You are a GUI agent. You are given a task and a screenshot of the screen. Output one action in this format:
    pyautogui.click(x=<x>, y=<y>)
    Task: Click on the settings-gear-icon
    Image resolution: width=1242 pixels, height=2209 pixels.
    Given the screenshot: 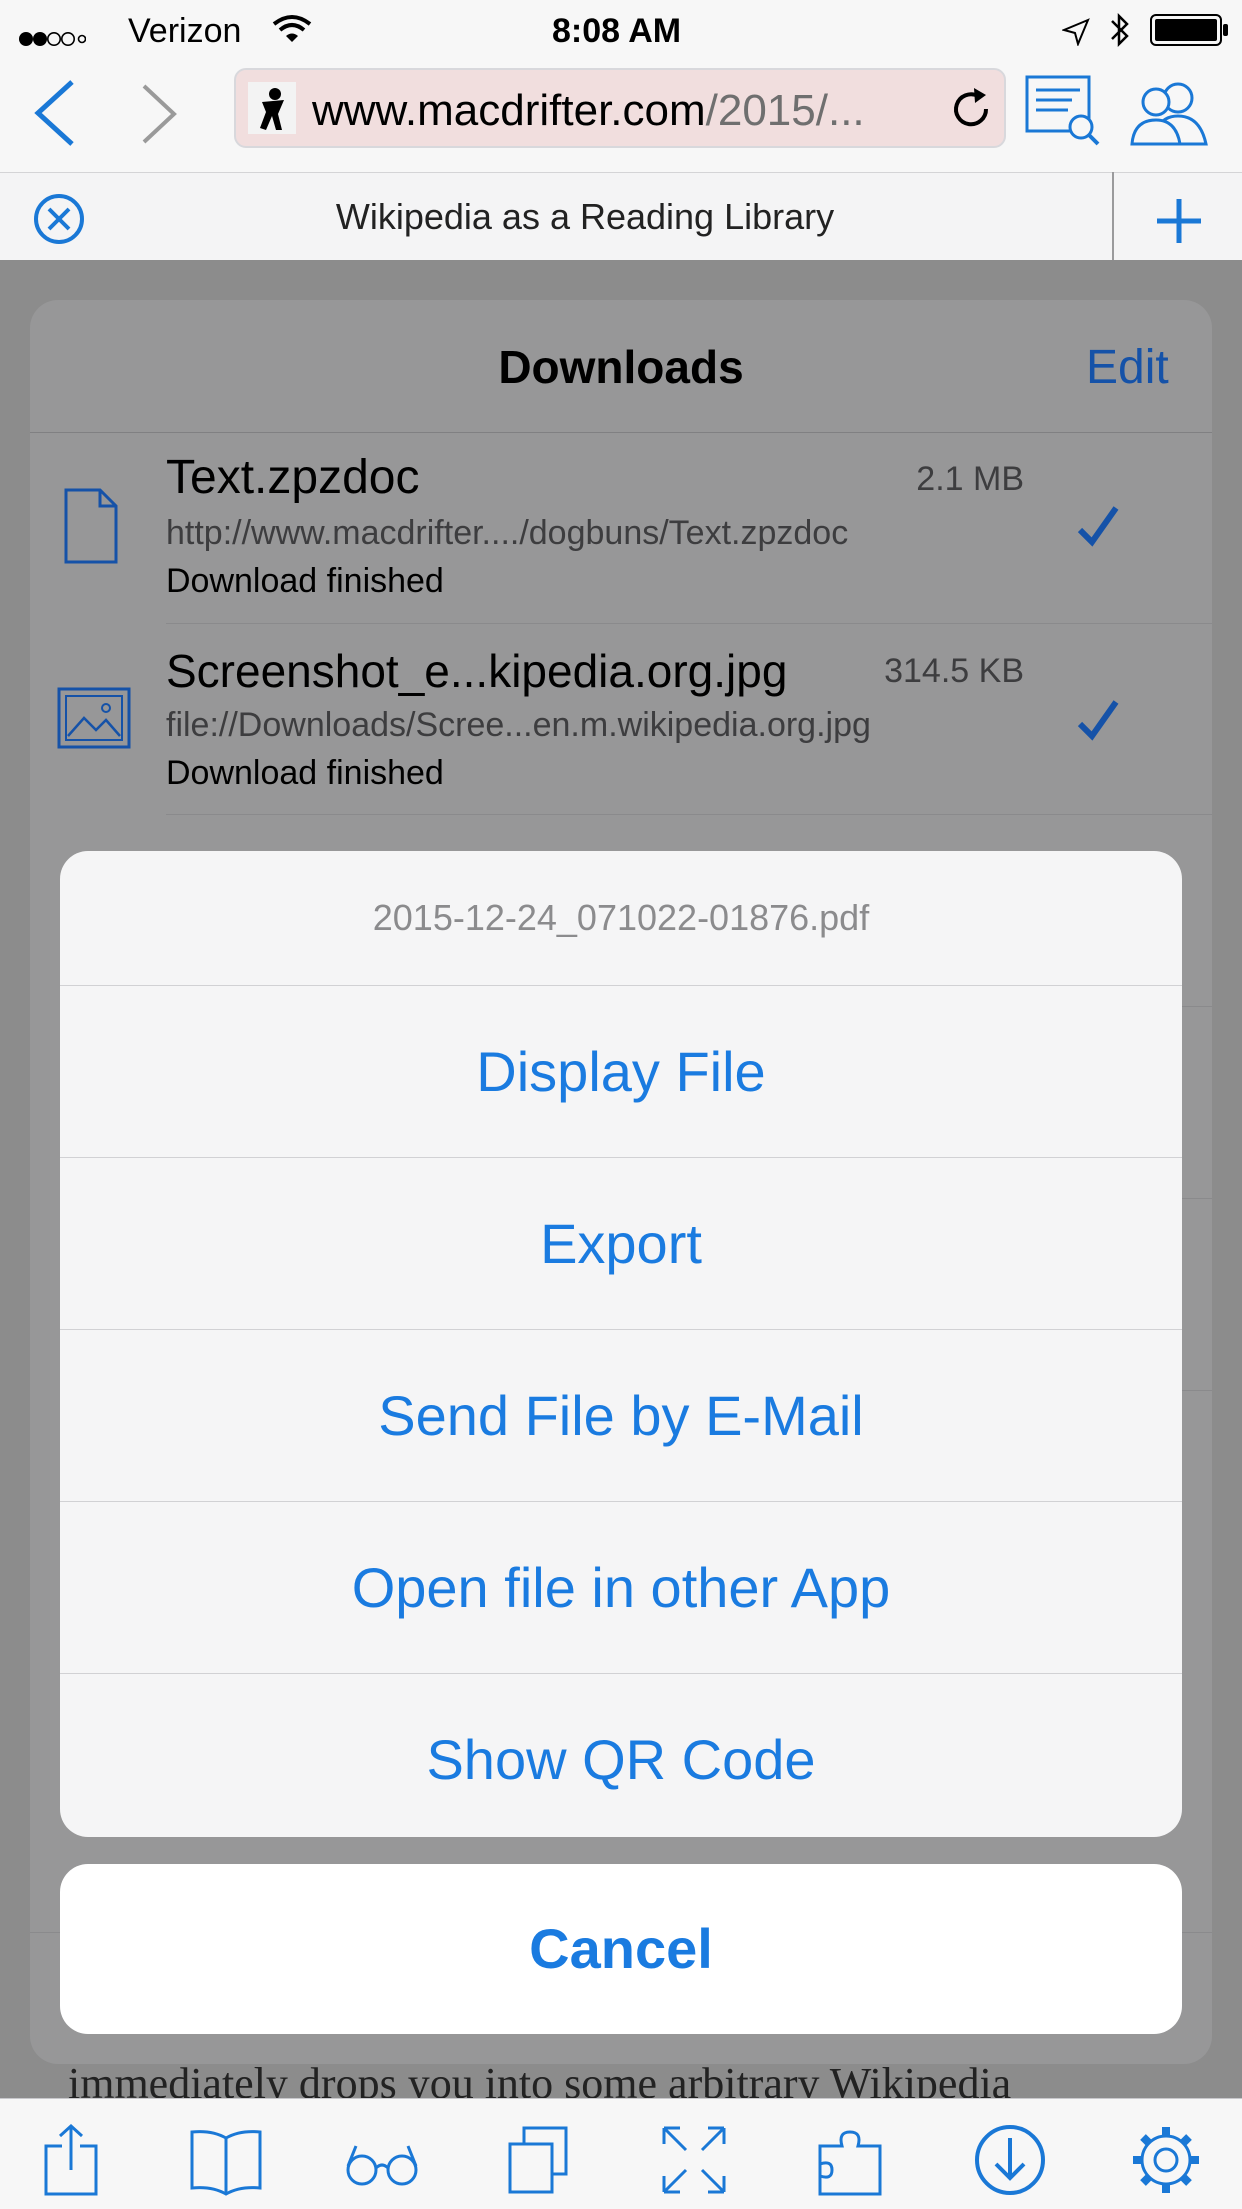 What is the action you would take?
    pyautogui.click(x=1166, y=2160)
    